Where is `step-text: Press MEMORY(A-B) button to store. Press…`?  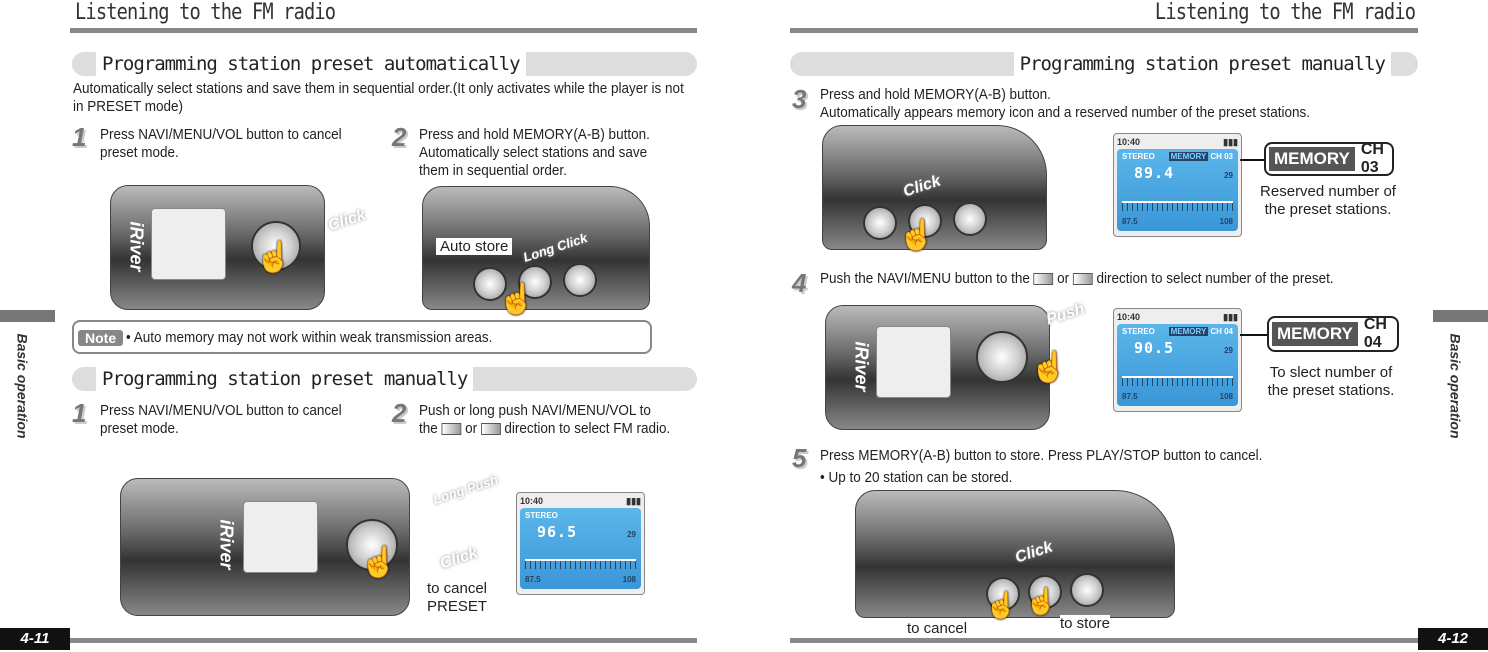 step-text: Press MEMORY(A-B) button to store. Press… is located at coordinates (1099, 467).